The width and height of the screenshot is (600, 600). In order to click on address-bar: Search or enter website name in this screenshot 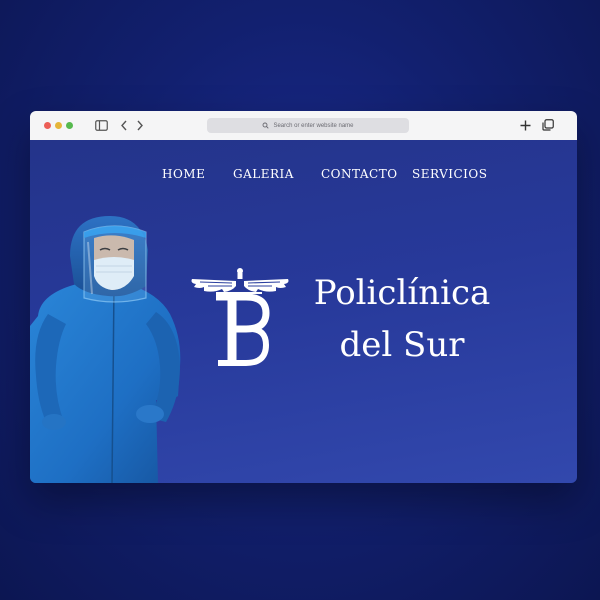, I will do `click(308, 125)`.